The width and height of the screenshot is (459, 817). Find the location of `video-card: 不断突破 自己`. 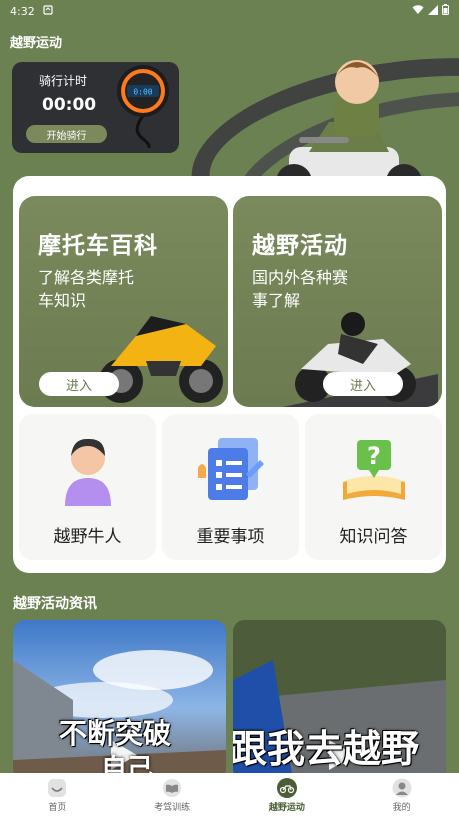

video-card: 不断突破 自己 is located at coordinates (119, 700).